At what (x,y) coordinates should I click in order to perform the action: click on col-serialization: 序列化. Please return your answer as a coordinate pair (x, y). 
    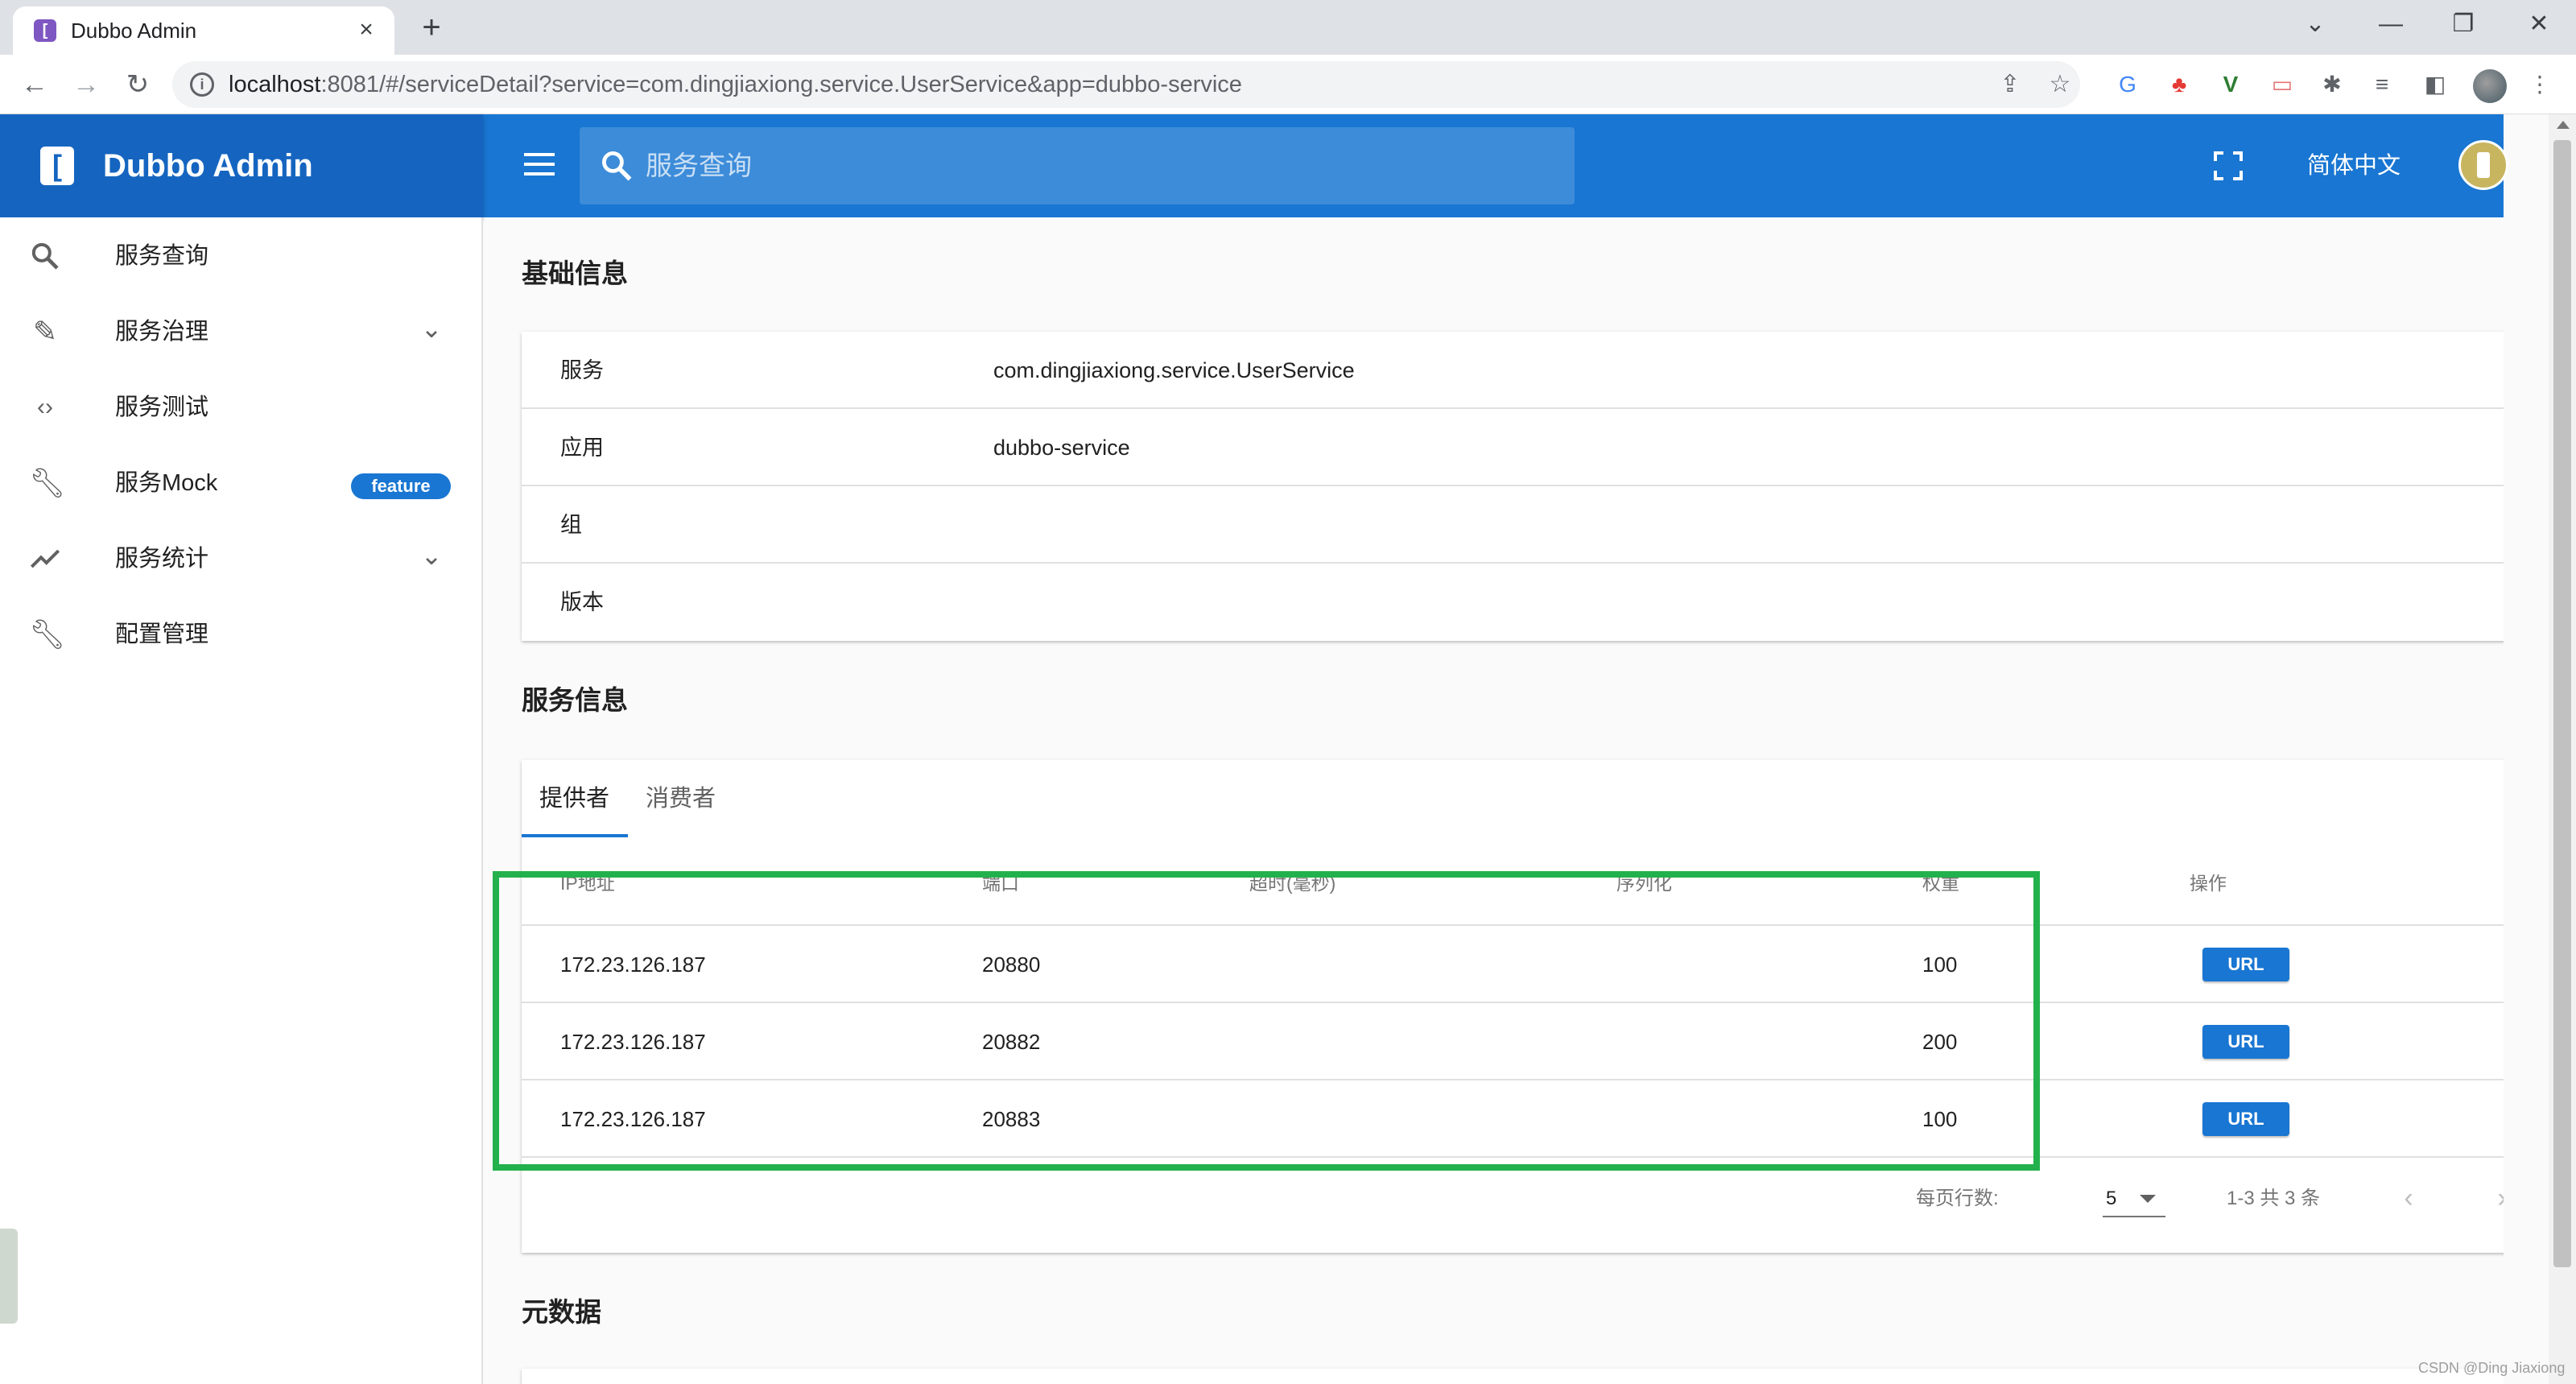
    Looking at the image, I should click on (1644, 883).